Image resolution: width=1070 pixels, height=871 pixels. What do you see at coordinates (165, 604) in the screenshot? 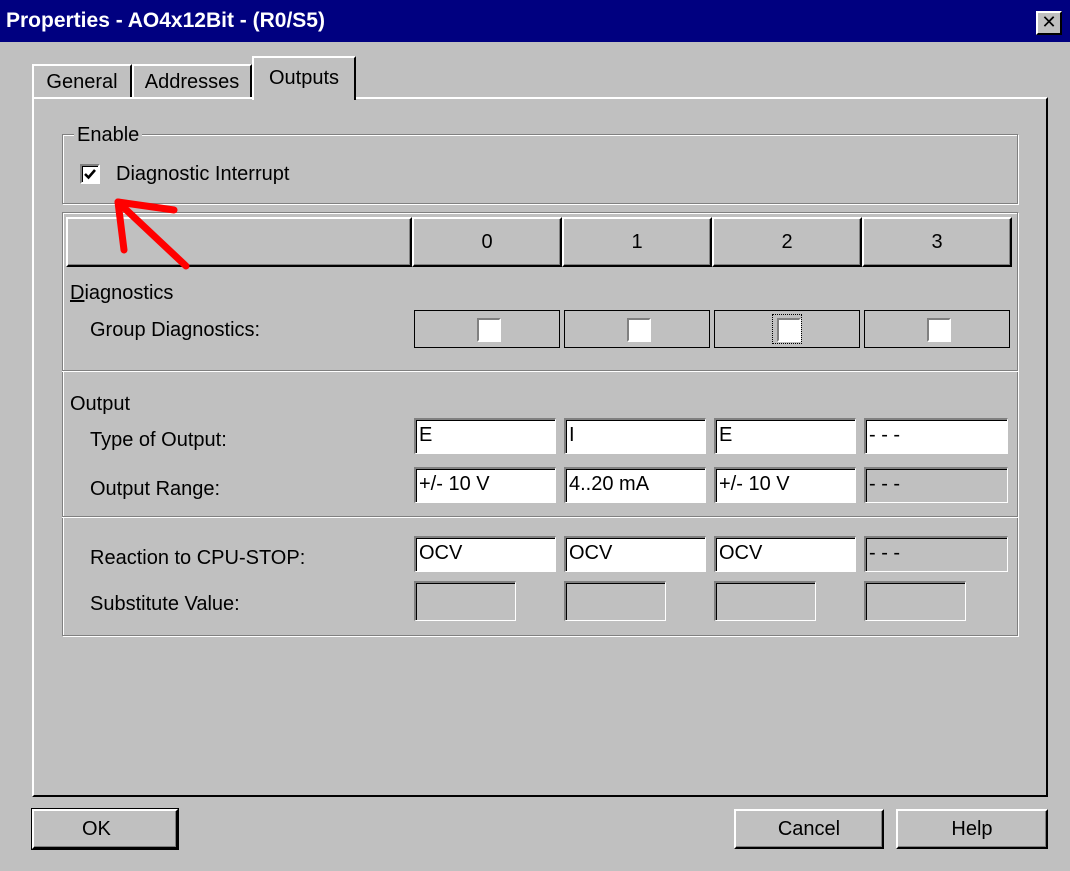
I see `substitute-value-label: Substitute Value:` at bounding box center [165, 604].